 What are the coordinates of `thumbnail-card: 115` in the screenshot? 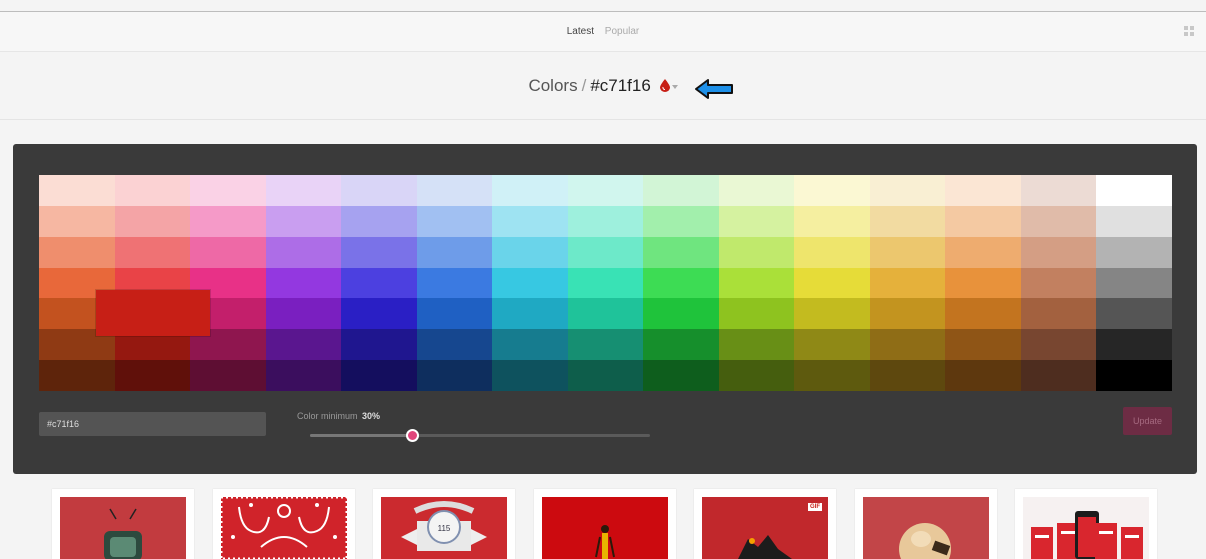 It's located at (444, 524).